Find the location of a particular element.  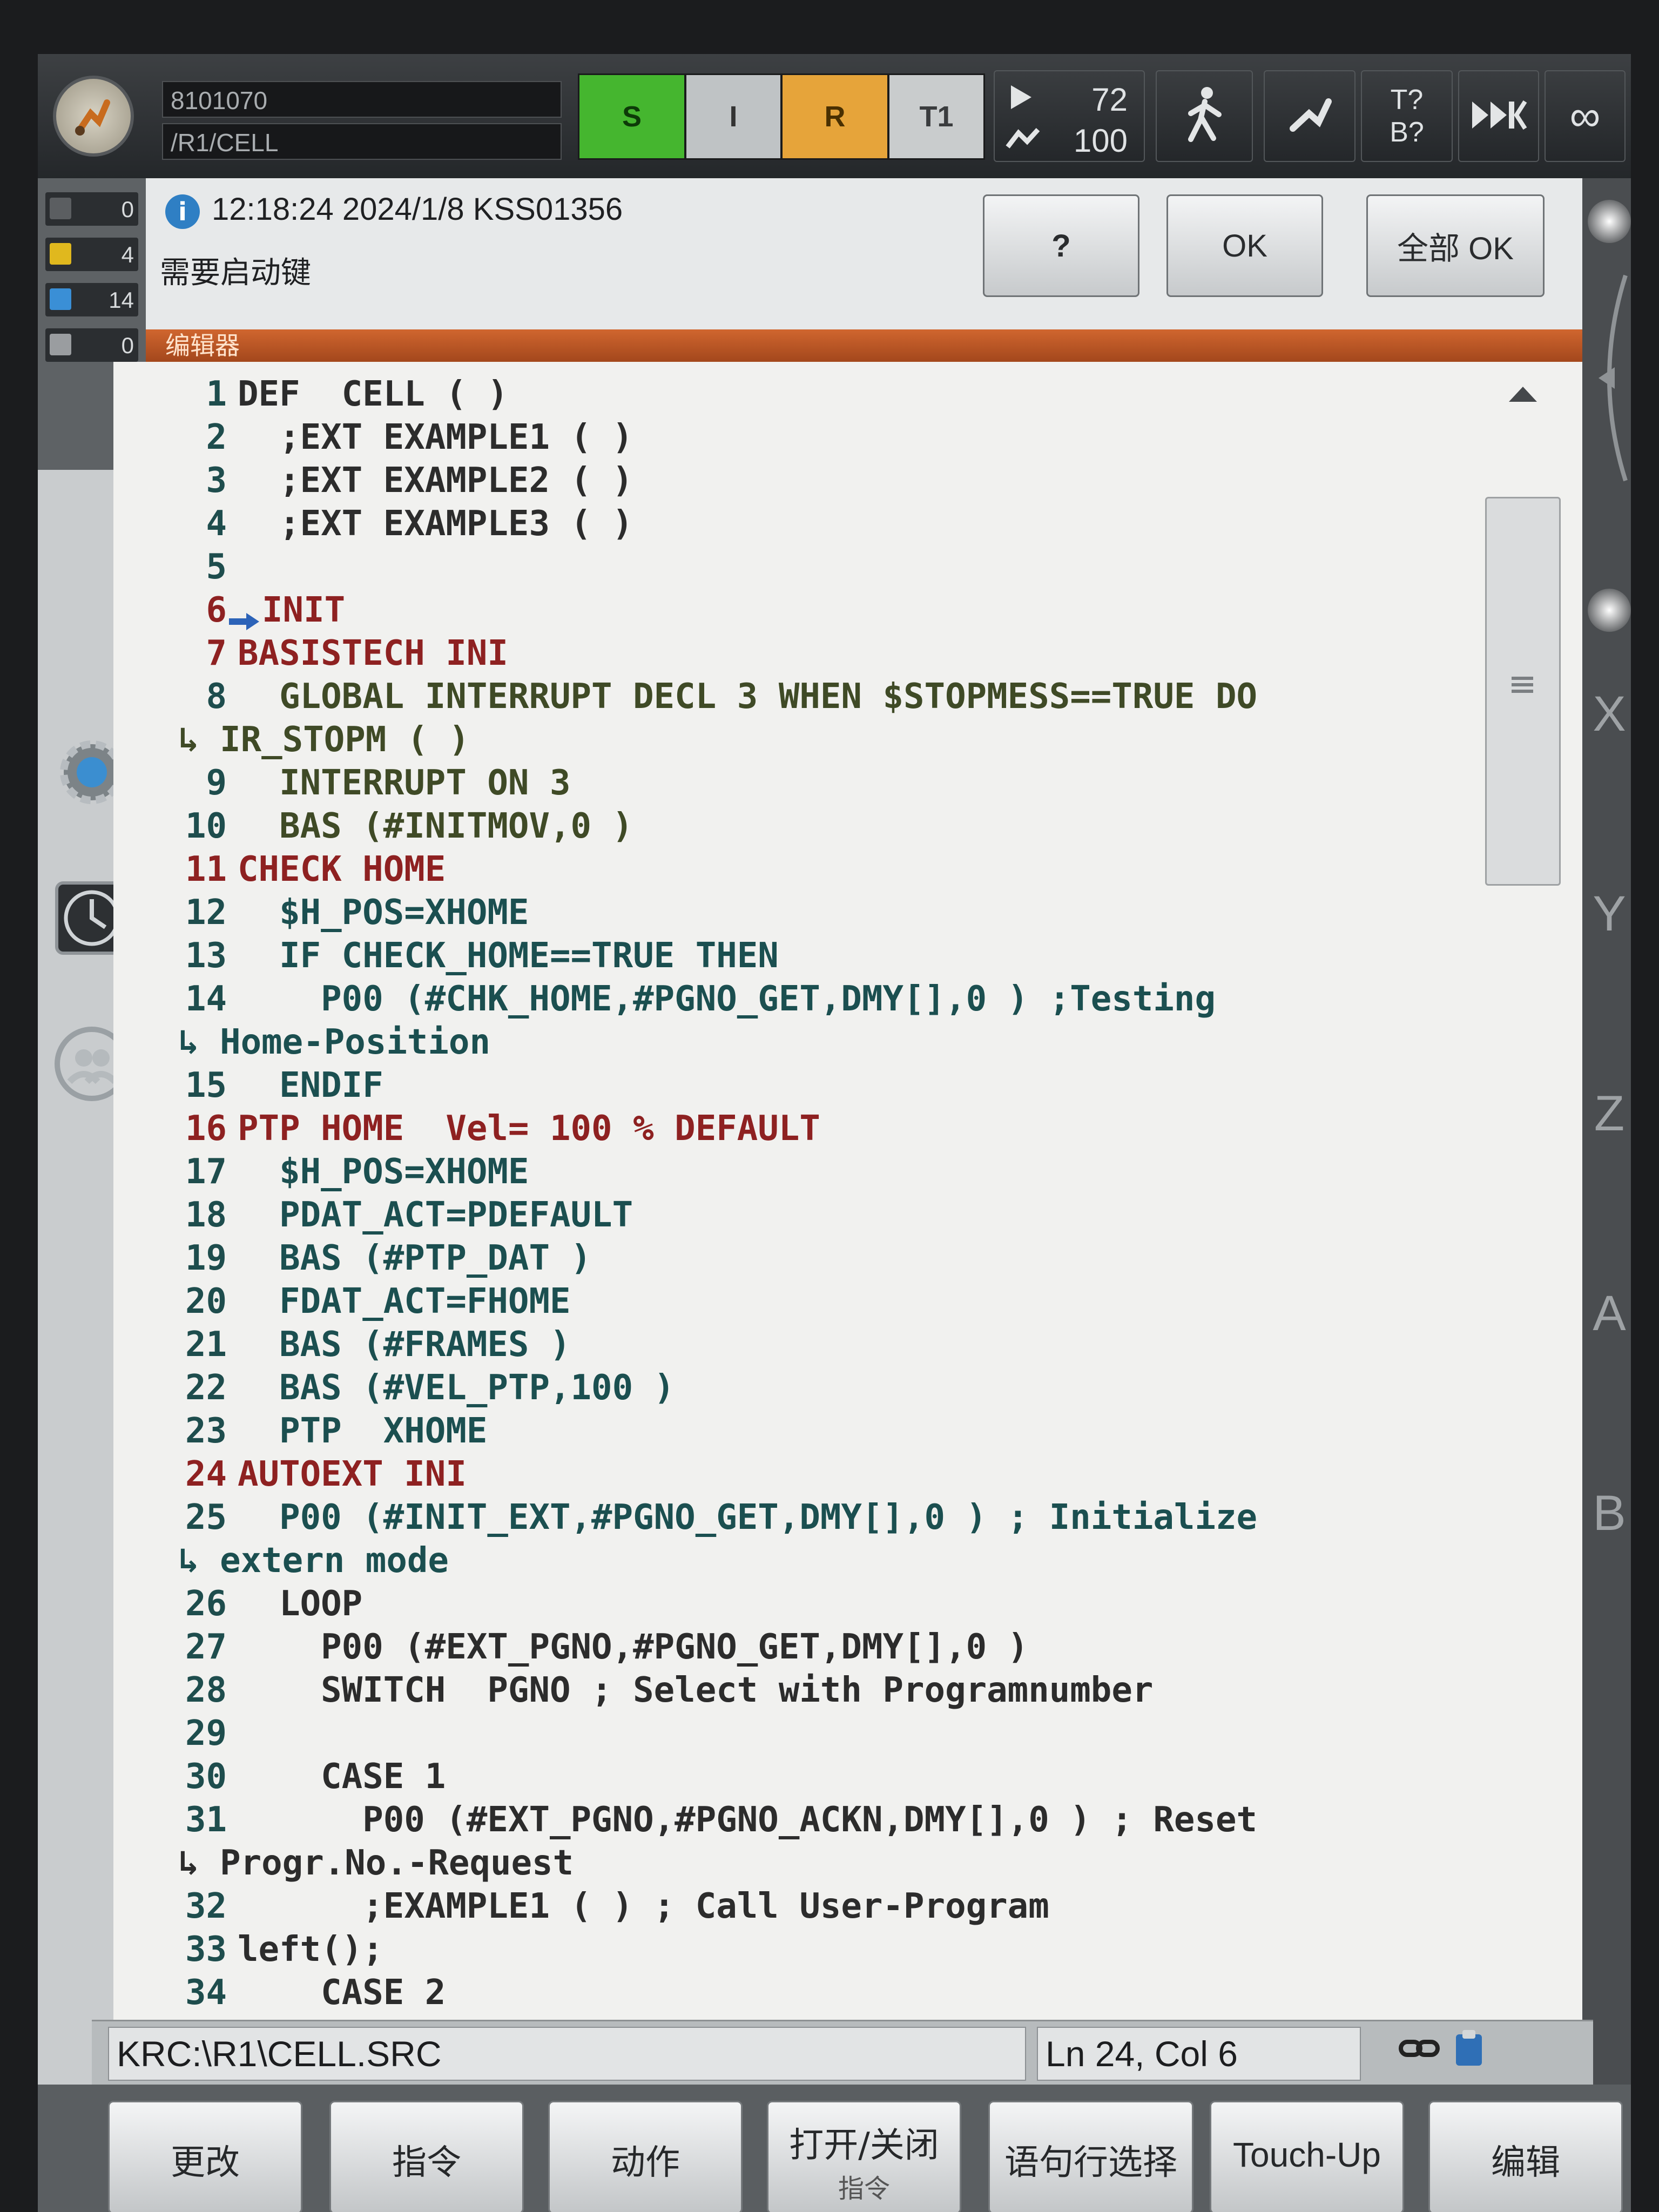

code-line: ↳ IR_STOPM ( ) is located at coordinates (793, 739).